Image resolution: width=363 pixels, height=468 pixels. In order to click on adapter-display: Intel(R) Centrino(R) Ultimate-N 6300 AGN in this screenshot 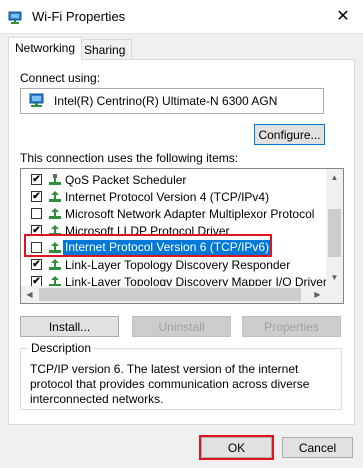, I will do `click(172, 101)`.